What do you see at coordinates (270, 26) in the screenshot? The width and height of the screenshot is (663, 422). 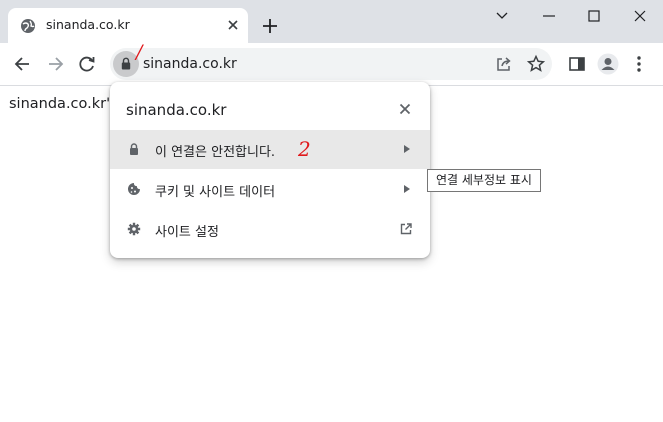 I see `new-tab-plus-icon` at bounding box center [270, 26].